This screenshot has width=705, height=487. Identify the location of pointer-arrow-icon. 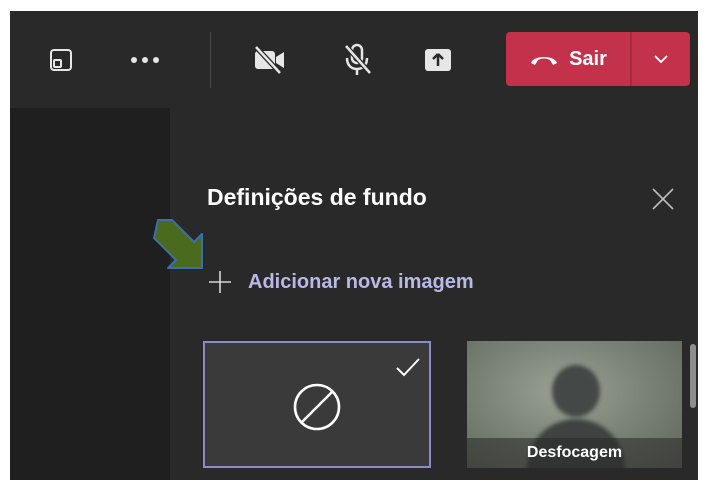
(178, 244).